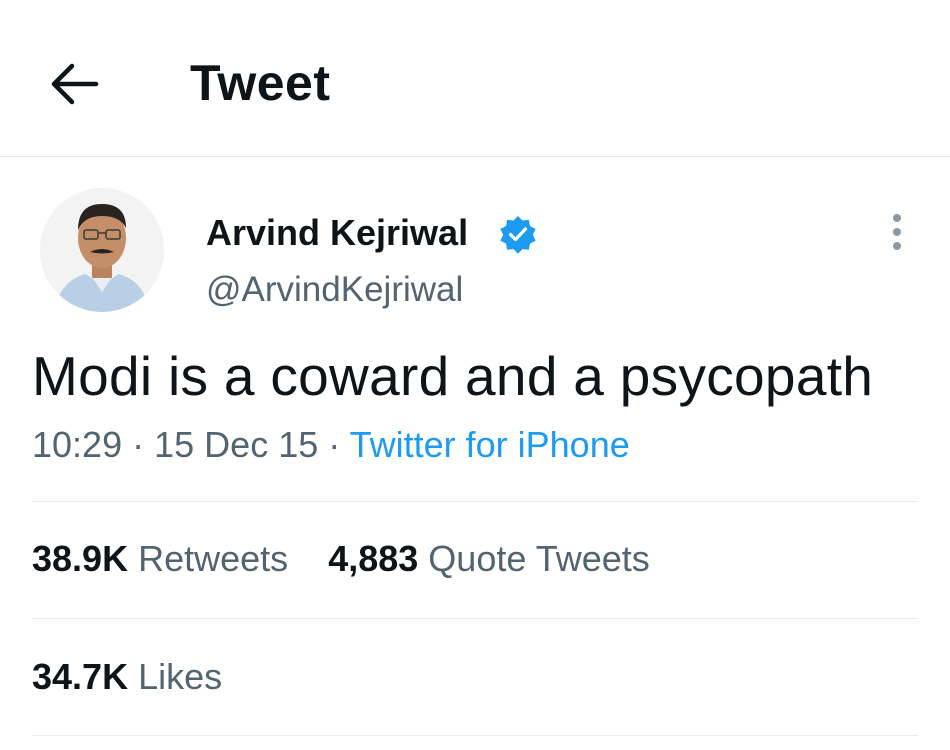 This screenshot has height=750, width=950. What do you see at coordinates (475, 156) in the screenshot?
I see `header-divider` at bounding box center [475, 156].